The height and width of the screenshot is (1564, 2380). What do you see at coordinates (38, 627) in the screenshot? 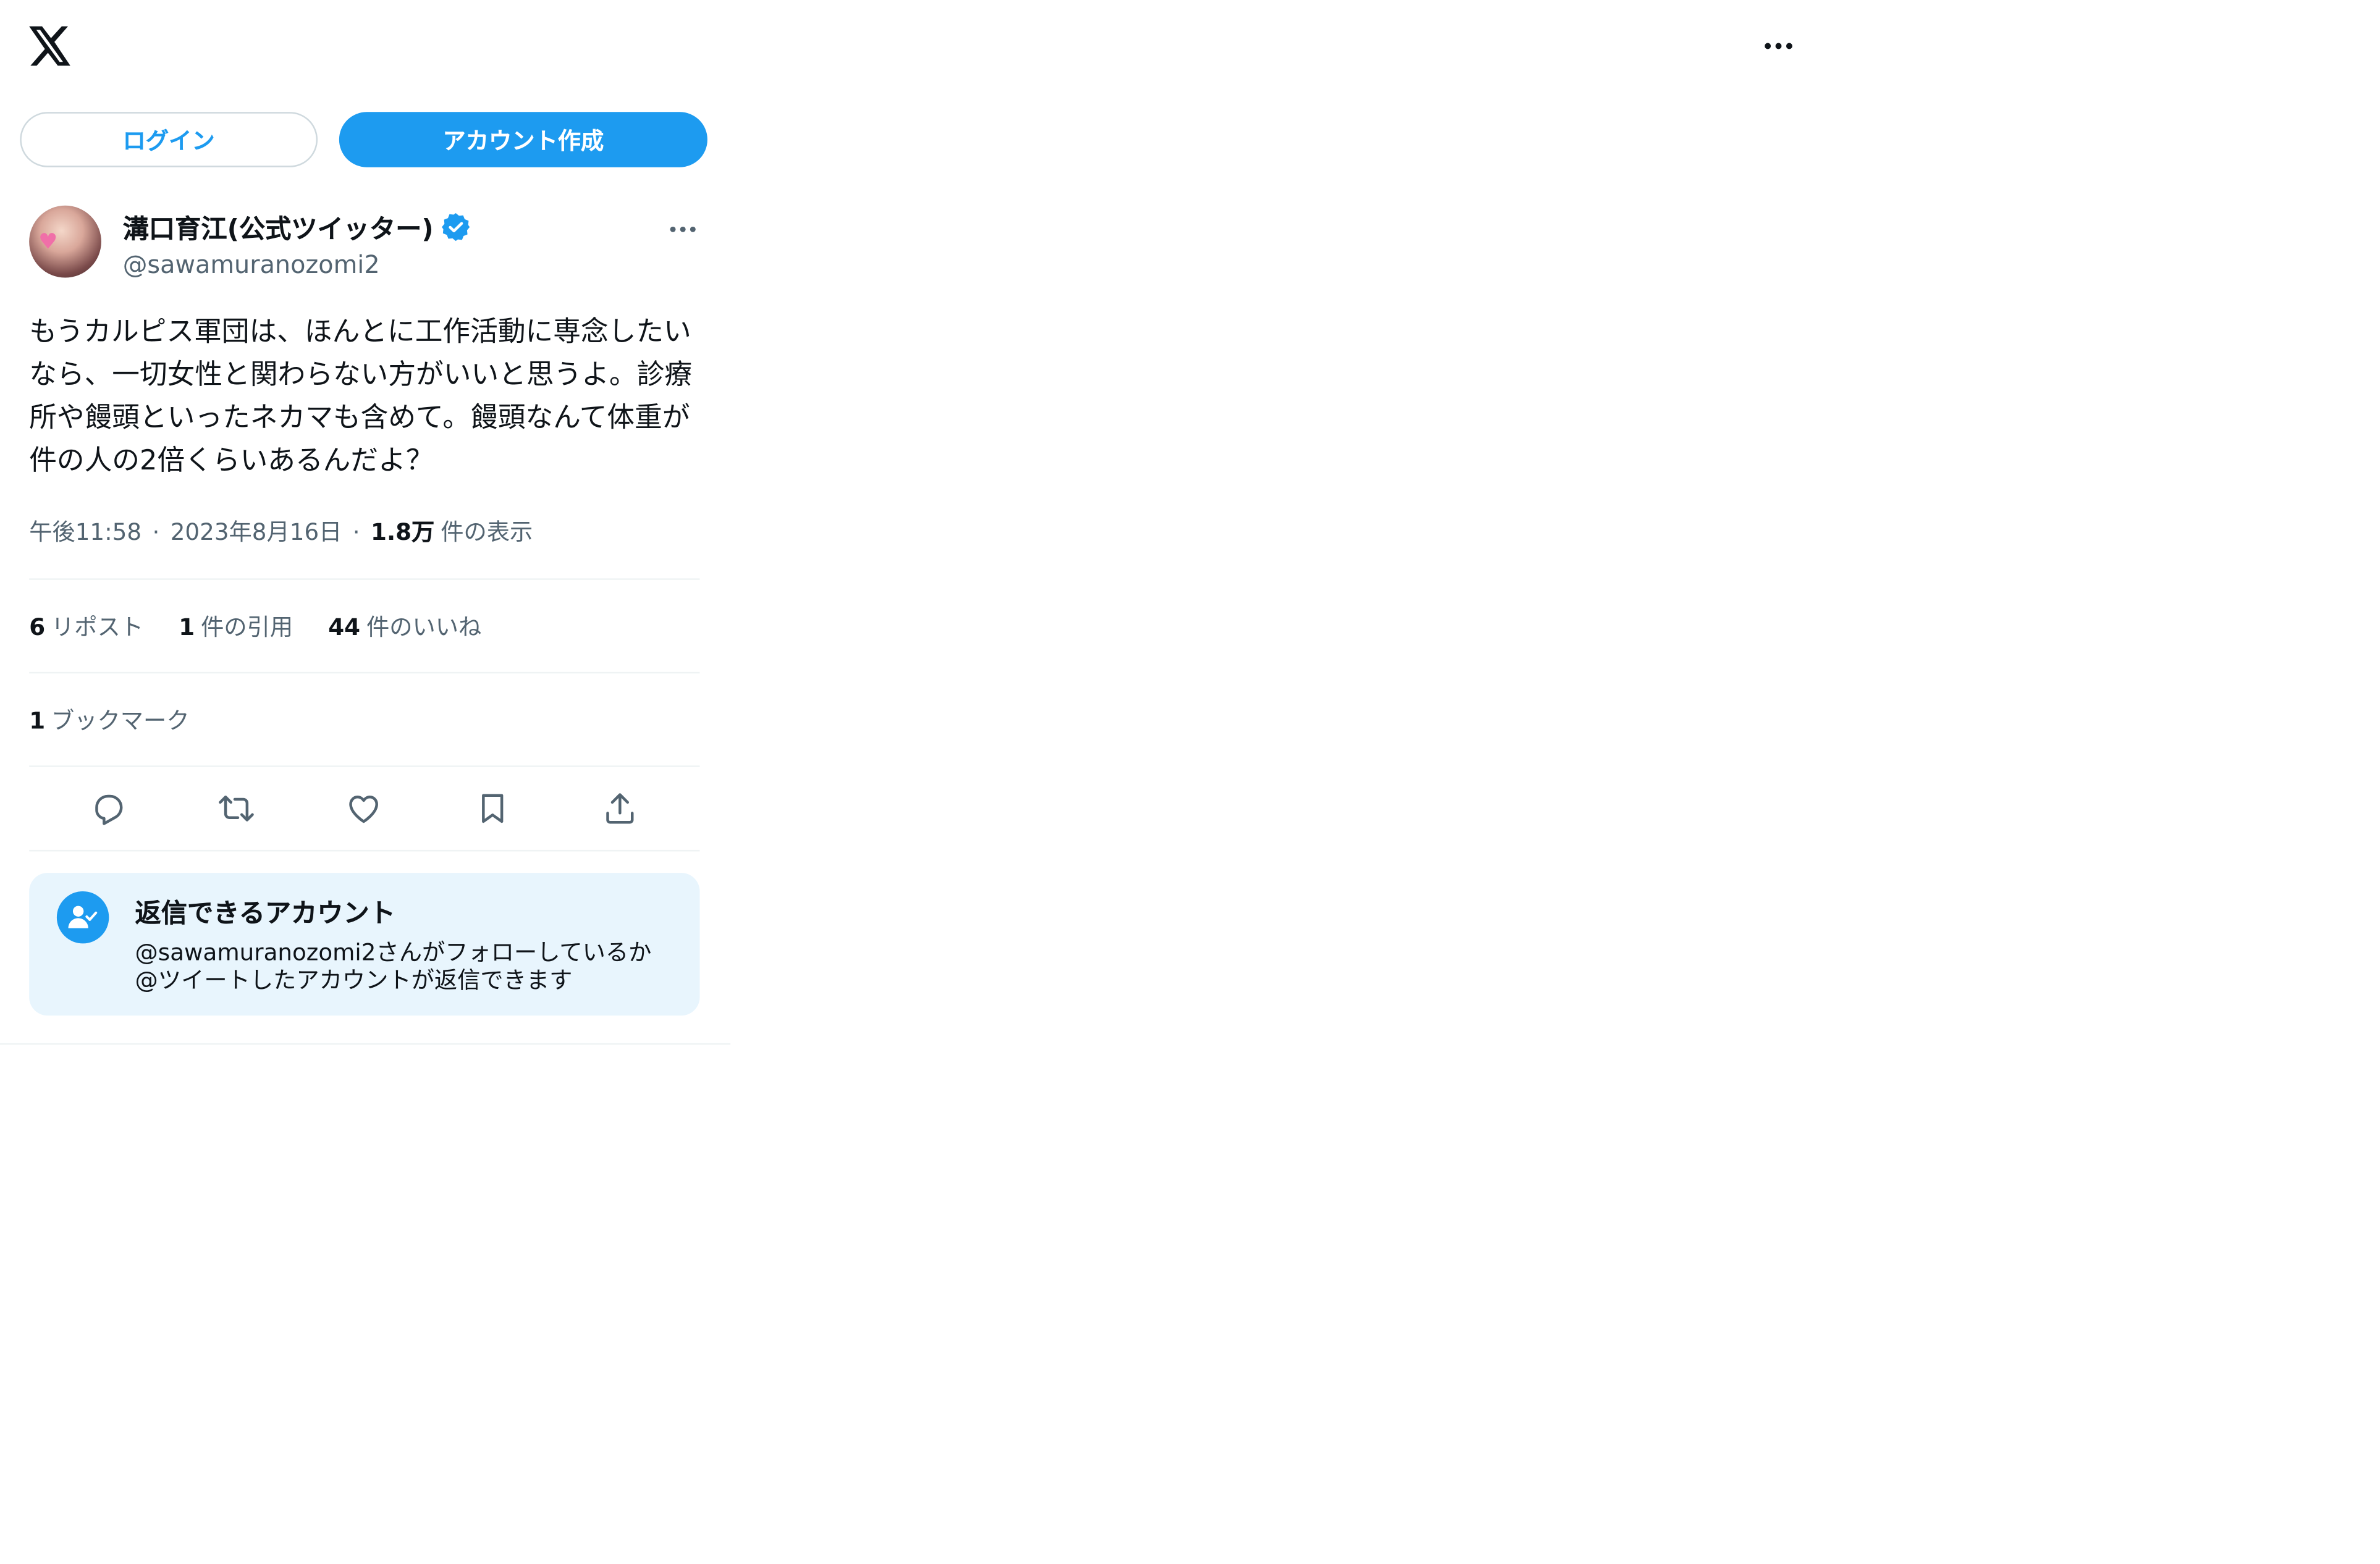
I see `reposts-count: 6` at bounding box center [38, 627].